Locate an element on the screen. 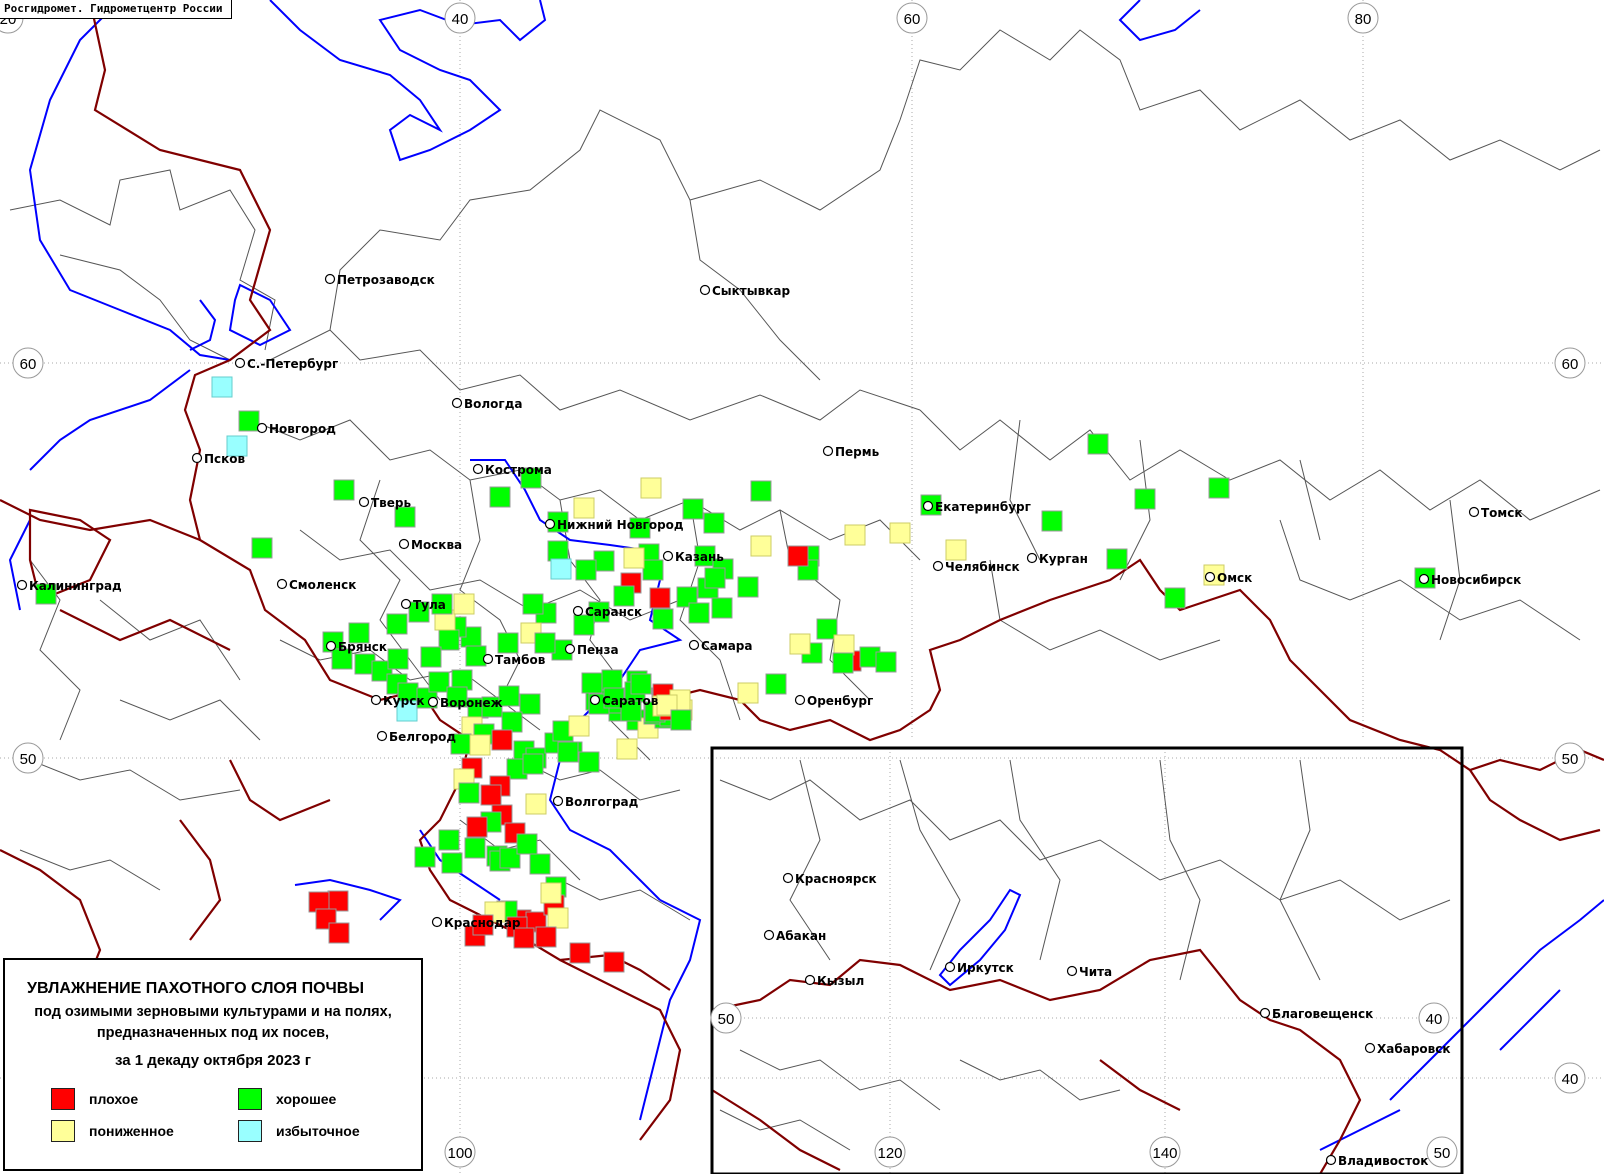 The height and width of the screenshot is (1174, 1604). city-marker: Смоленск is located at coordinates (316, 585).